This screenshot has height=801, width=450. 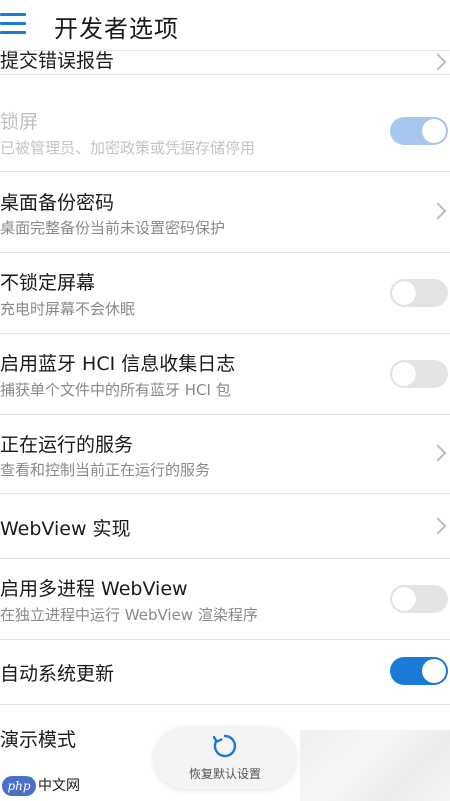 What do you see at coordinates (225, 599) in the screenshot?
I see `settings-row-multiprocess-webview: 启用多进程 WebView 在独立进程中运行 WebView 渲染程序` at bounding box center [225, 599].